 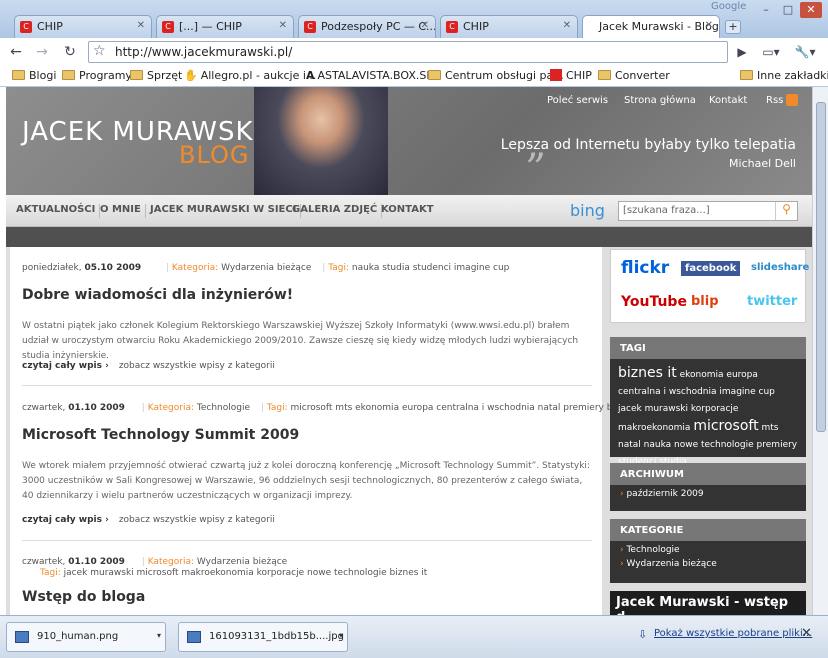 I want to click on facebook-icon: facebook, so click(x=711, y=268).